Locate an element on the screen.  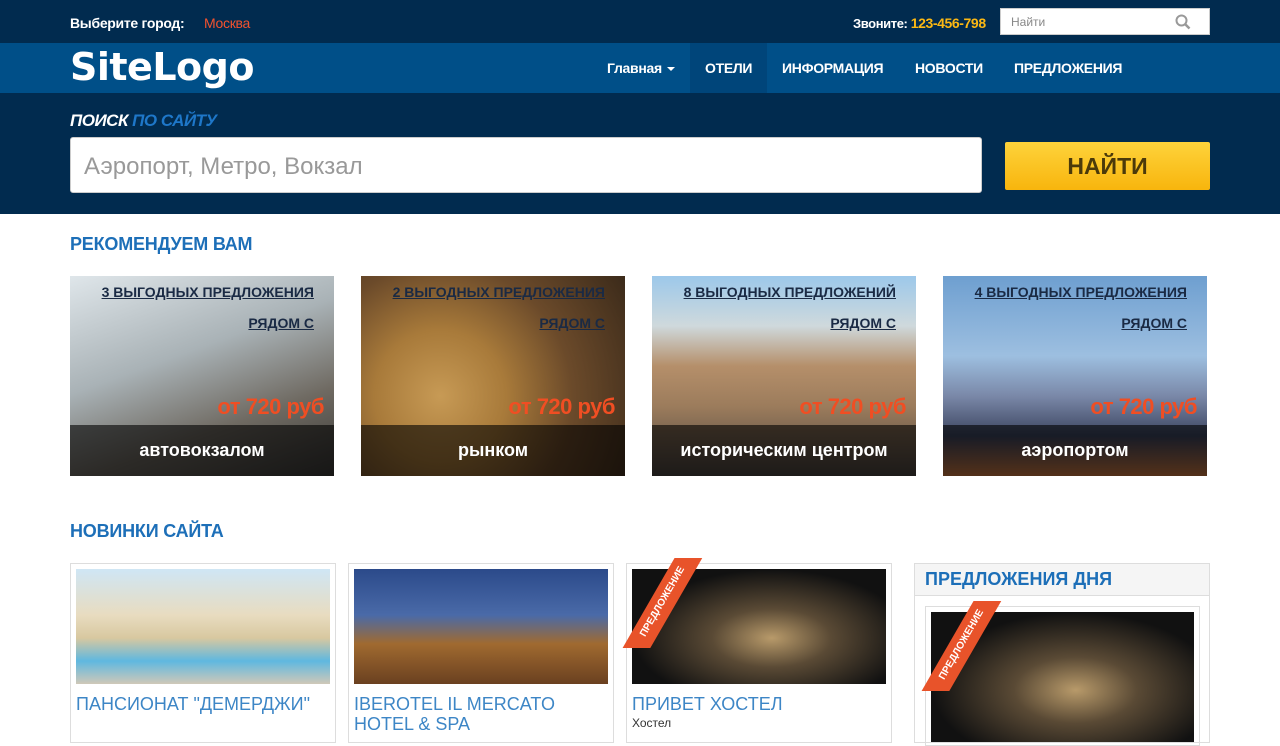
card-caption: автовокзалом is located at coordinates (202, 450).